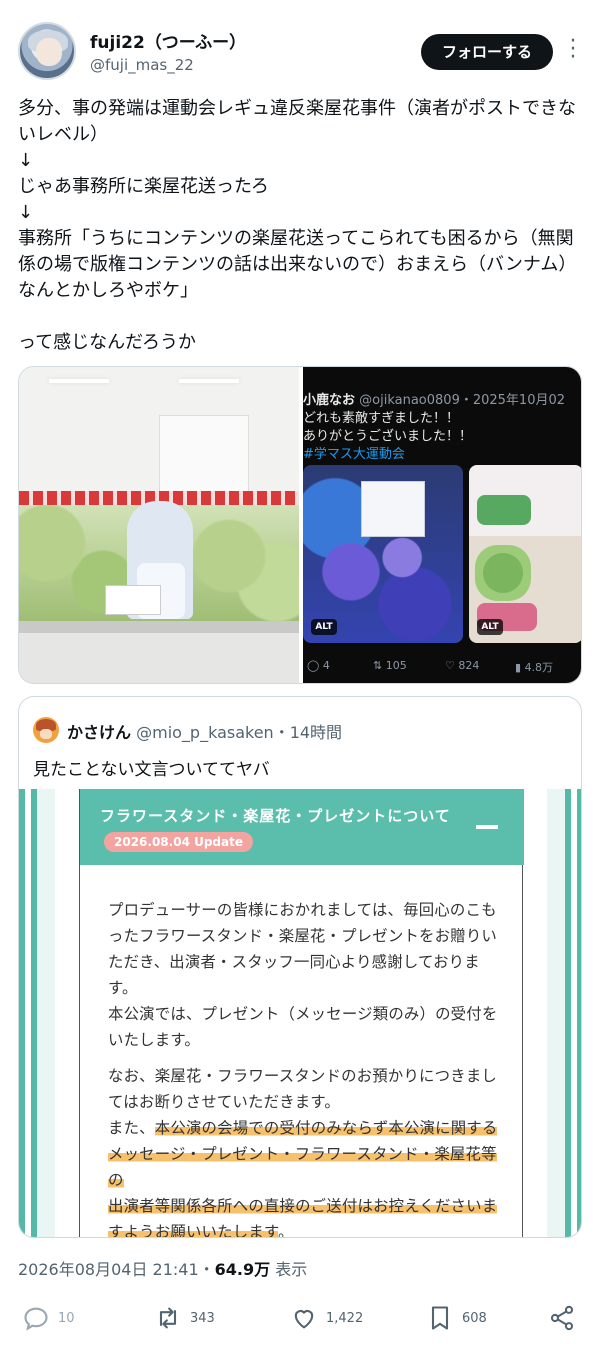  What do you see at coordinates (518, 667) in the screenshot?
I see `views-icon: ▮` at bounding box center [518, 667].